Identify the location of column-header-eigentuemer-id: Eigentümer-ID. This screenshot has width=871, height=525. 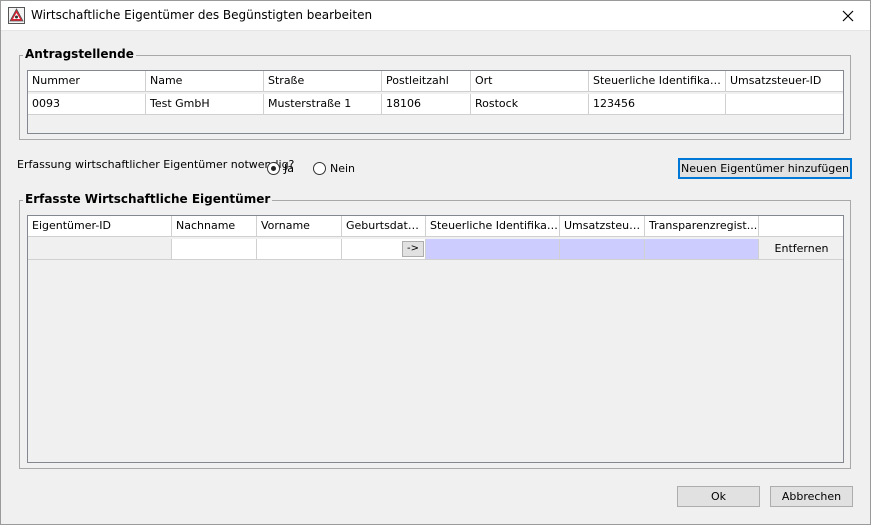
(100, 226).